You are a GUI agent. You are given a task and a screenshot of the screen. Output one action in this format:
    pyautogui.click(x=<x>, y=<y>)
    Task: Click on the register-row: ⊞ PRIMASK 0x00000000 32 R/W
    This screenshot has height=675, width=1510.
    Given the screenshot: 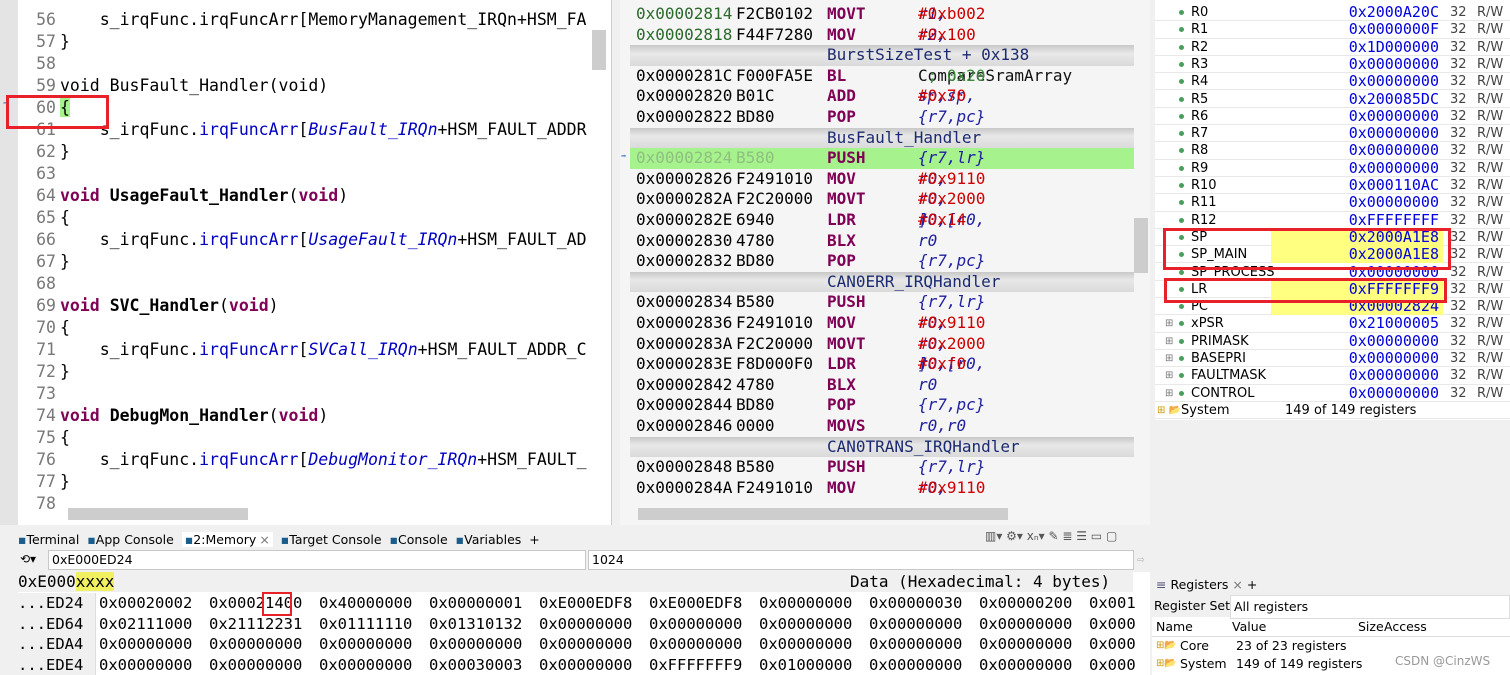 What is the action you would take?
    pyautogui.click(x=1332, y=341)
    